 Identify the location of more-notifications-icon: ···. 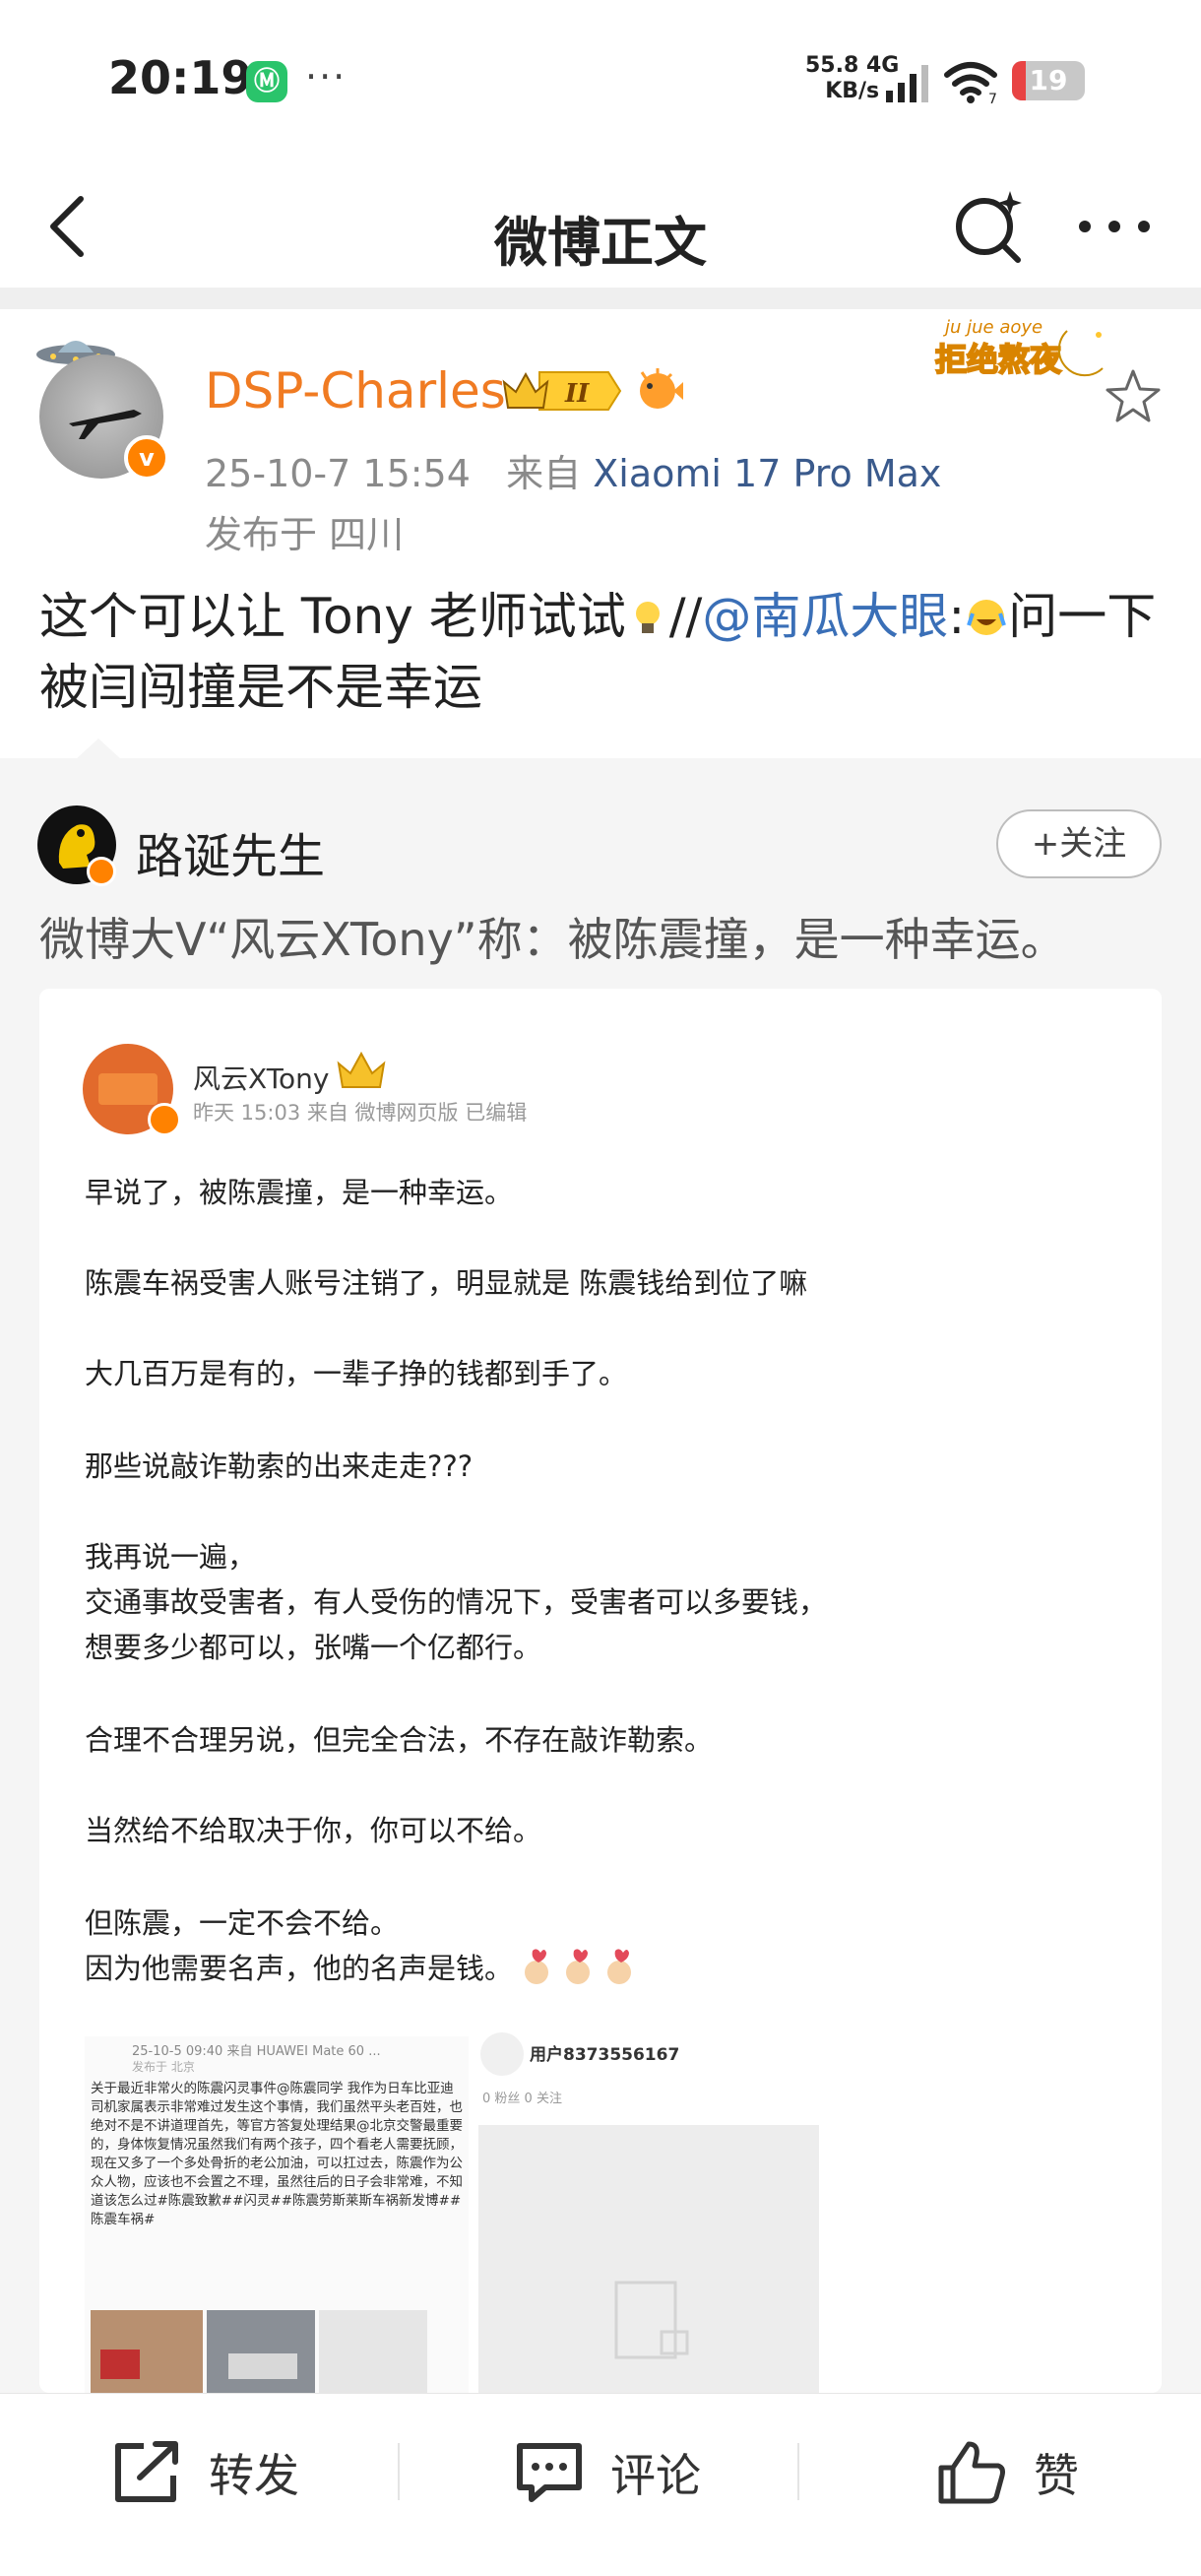
(326, 76).